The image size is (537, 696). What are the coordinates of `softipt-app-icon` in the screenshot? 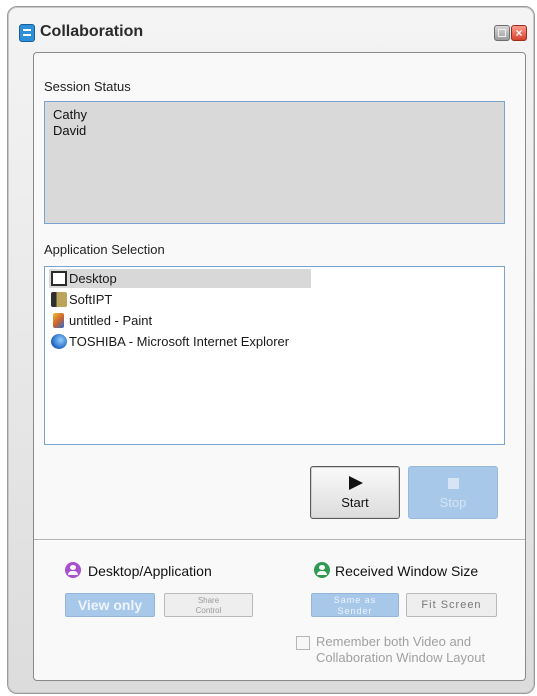 It's located at (59, 299).